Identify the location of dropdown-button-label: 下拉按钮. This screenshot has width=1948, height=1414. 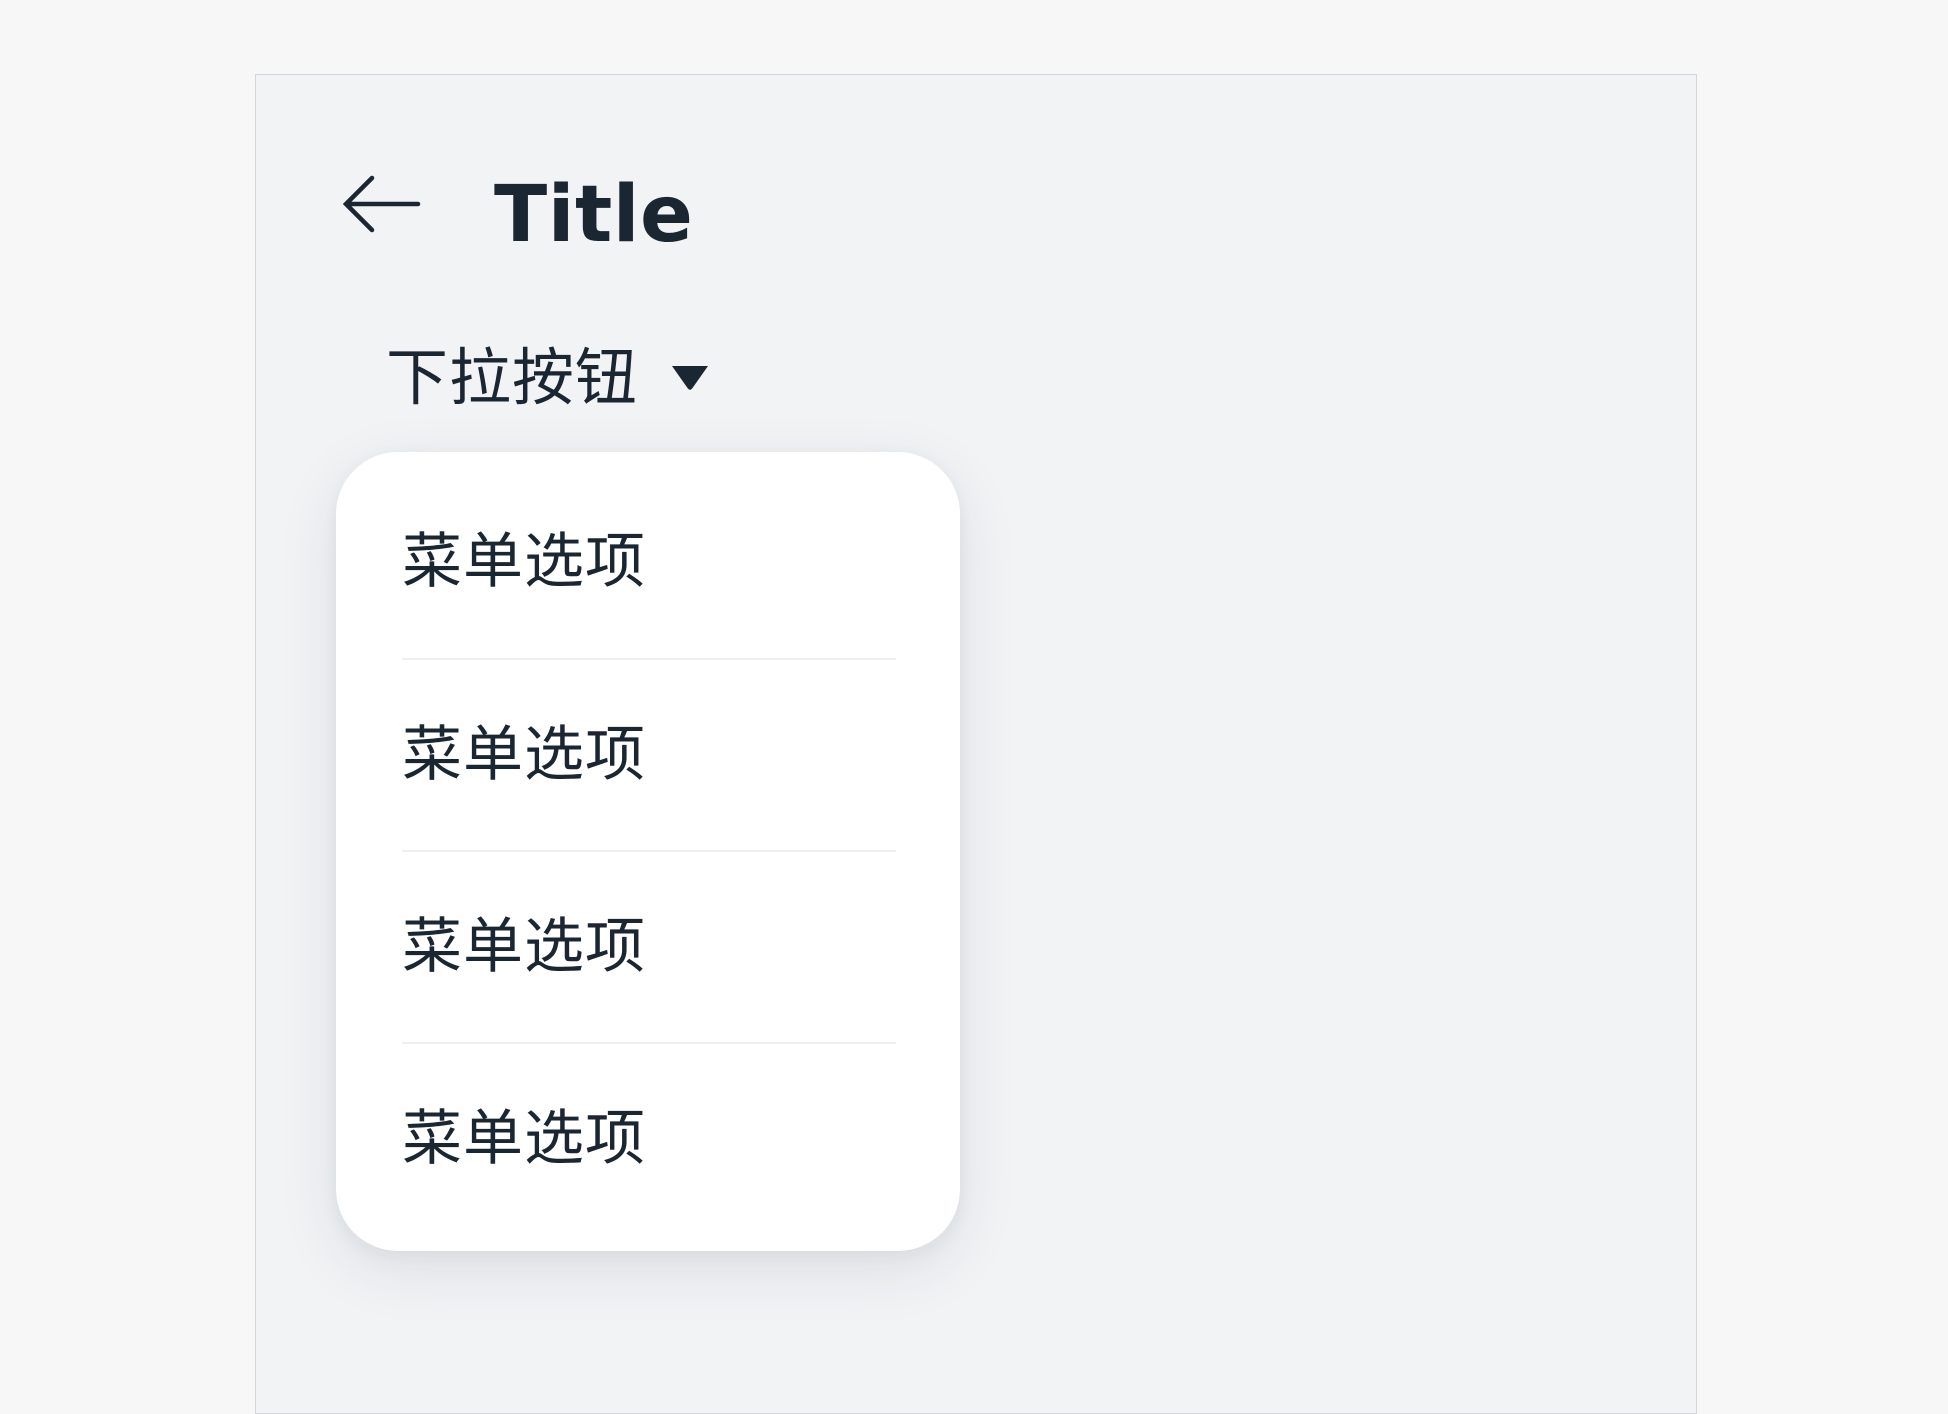
(512, 377).